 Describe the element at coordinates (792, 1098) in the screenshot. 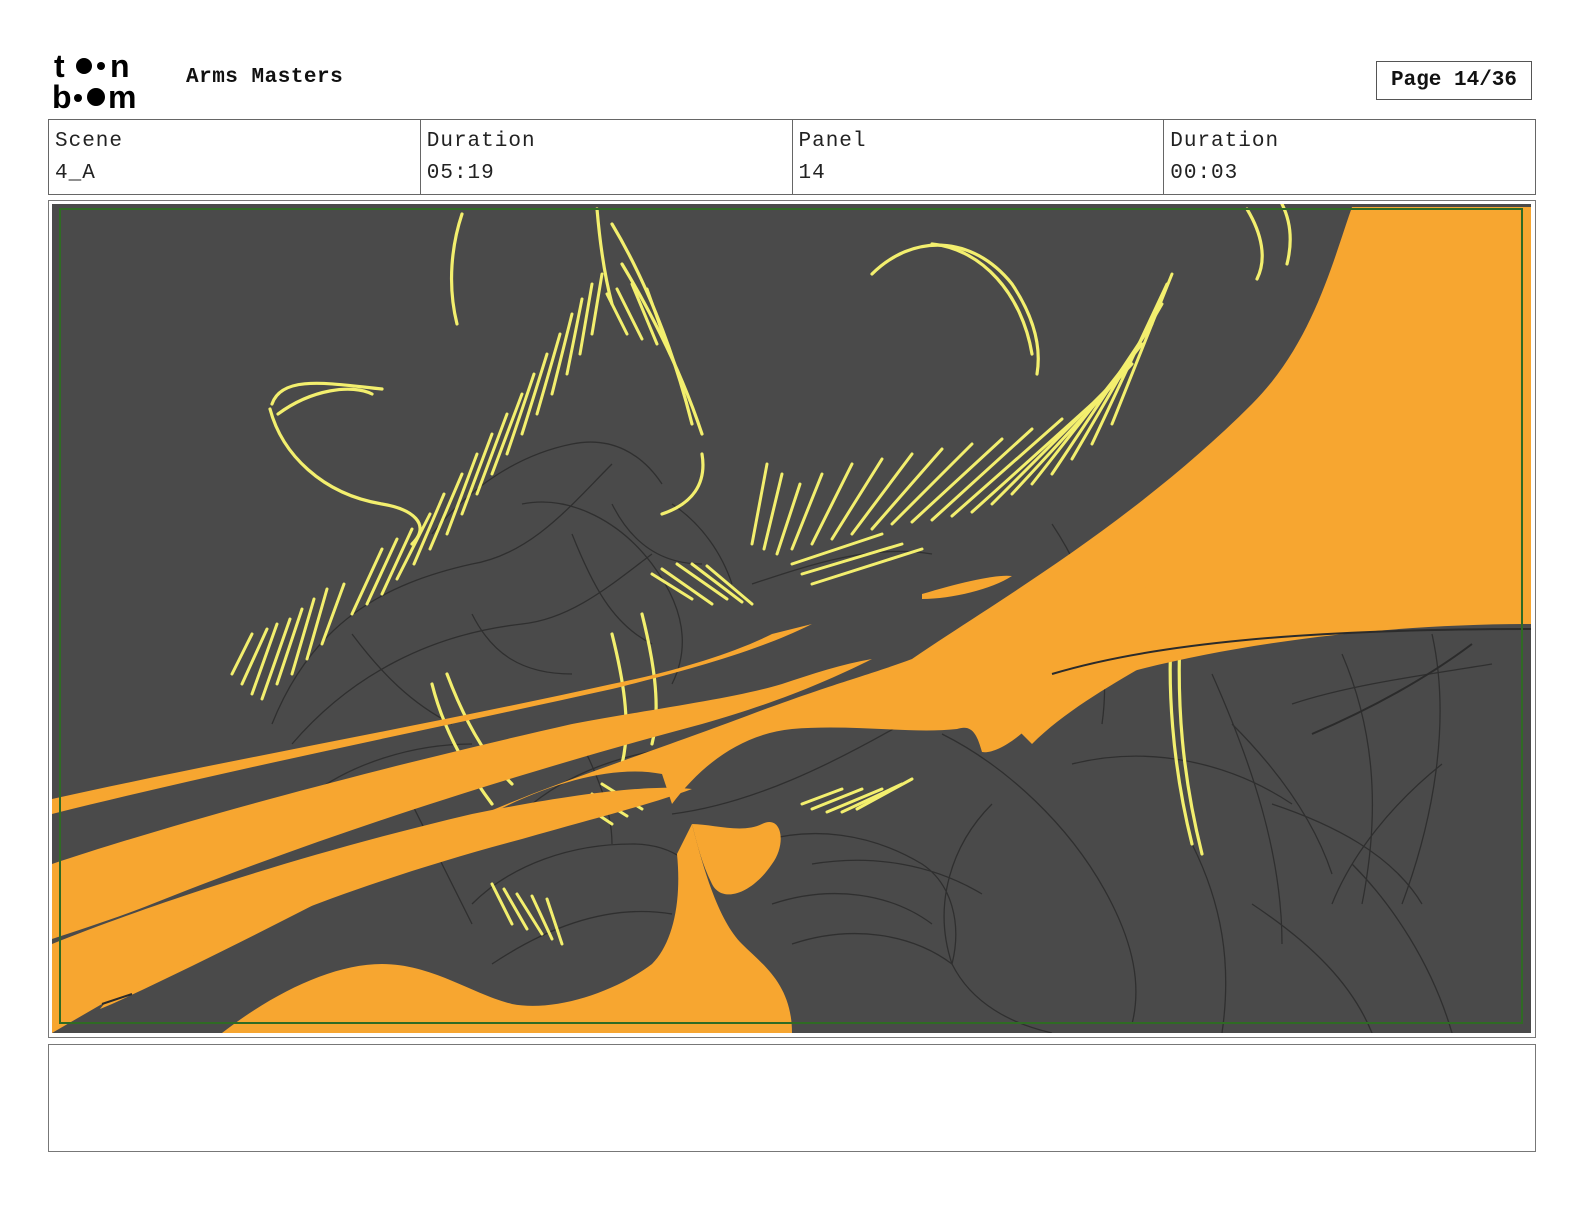

I see `panel-notes-box` at that location.